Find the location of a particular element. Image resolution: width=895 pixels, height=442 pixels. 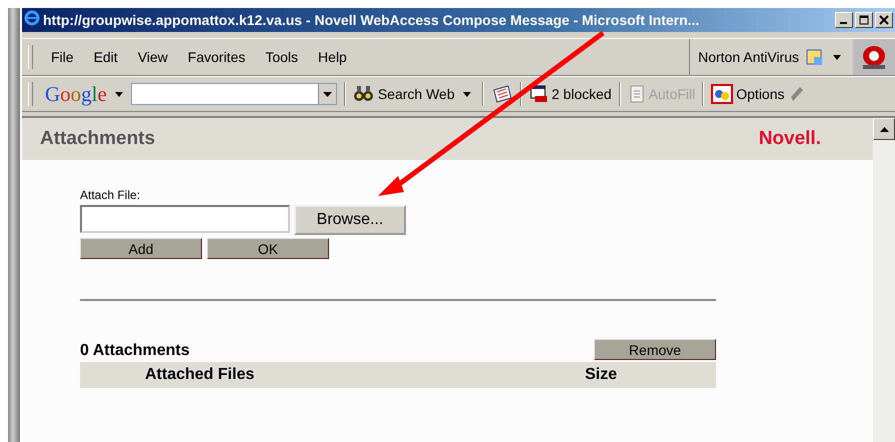

minimize-button is located at coordinates (844, 20).